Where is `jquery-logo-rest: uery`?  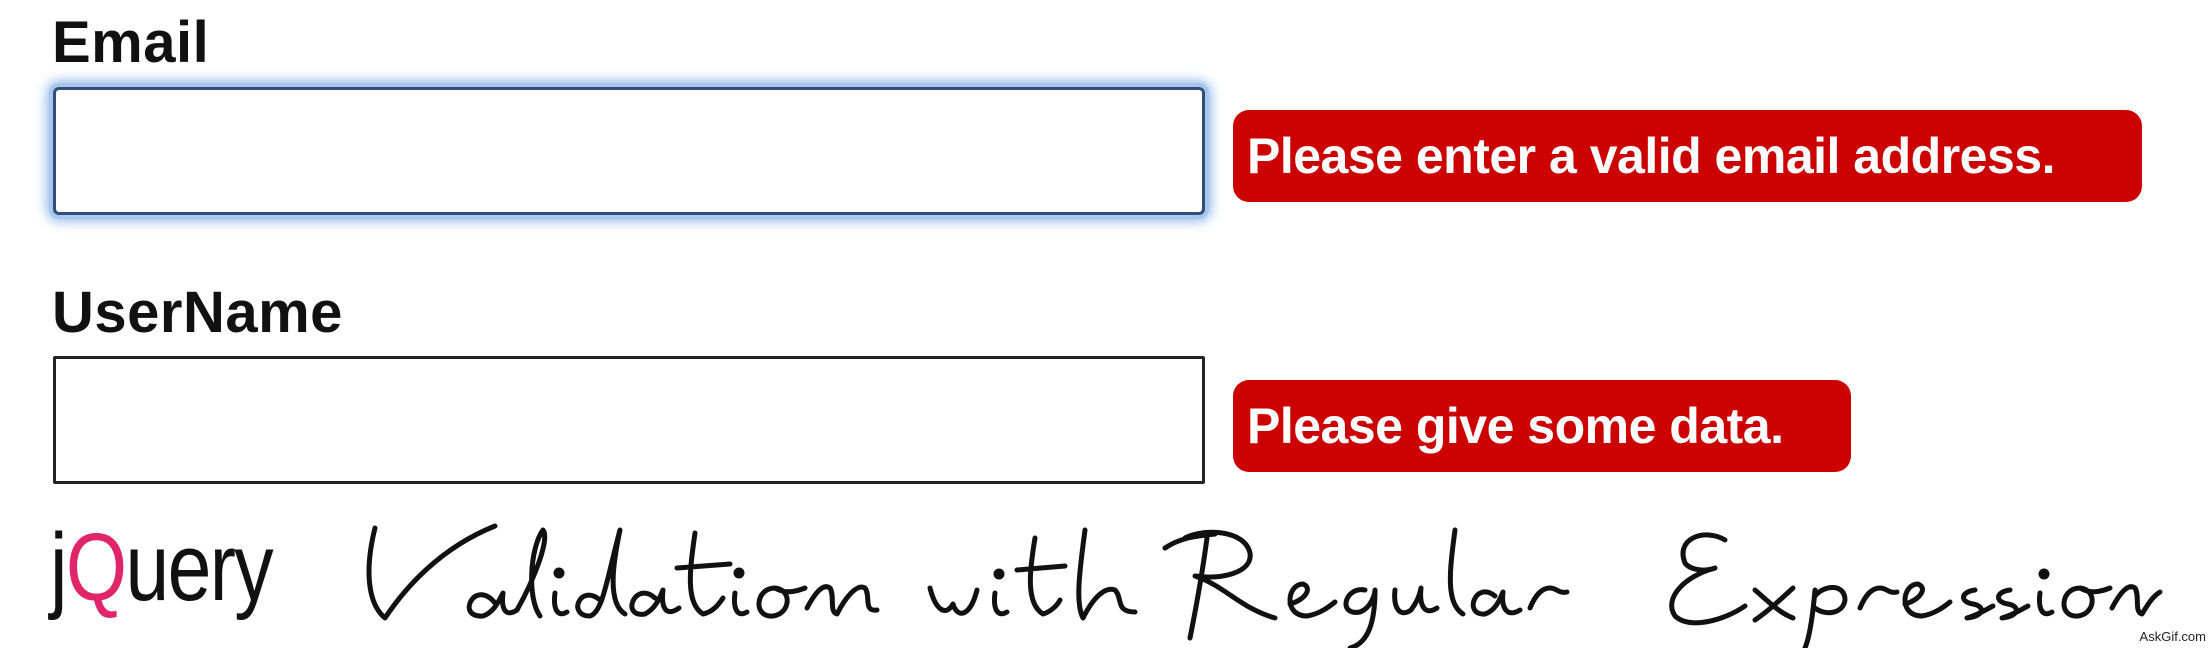 jquery-logo-rest: uery is located at coordinates (199, 567).